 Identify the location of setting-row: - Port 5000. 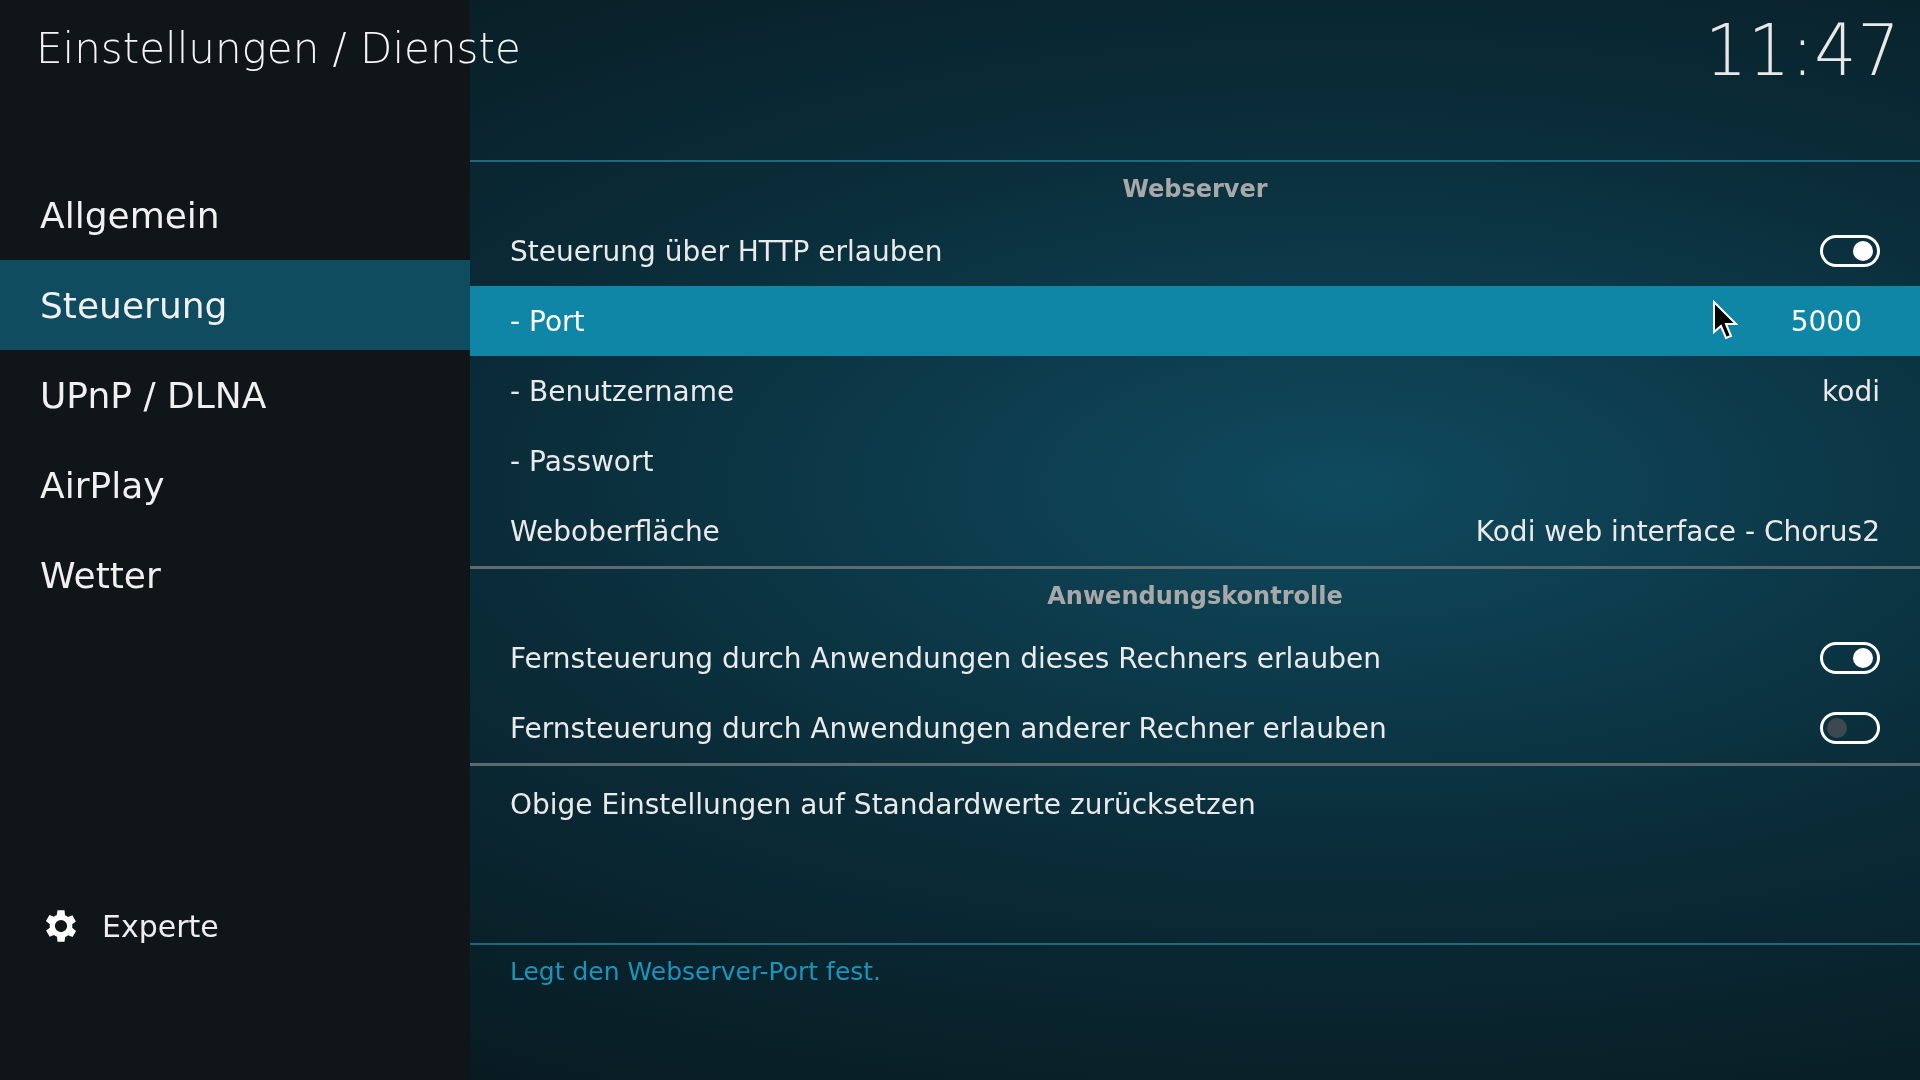
(1195, 321).